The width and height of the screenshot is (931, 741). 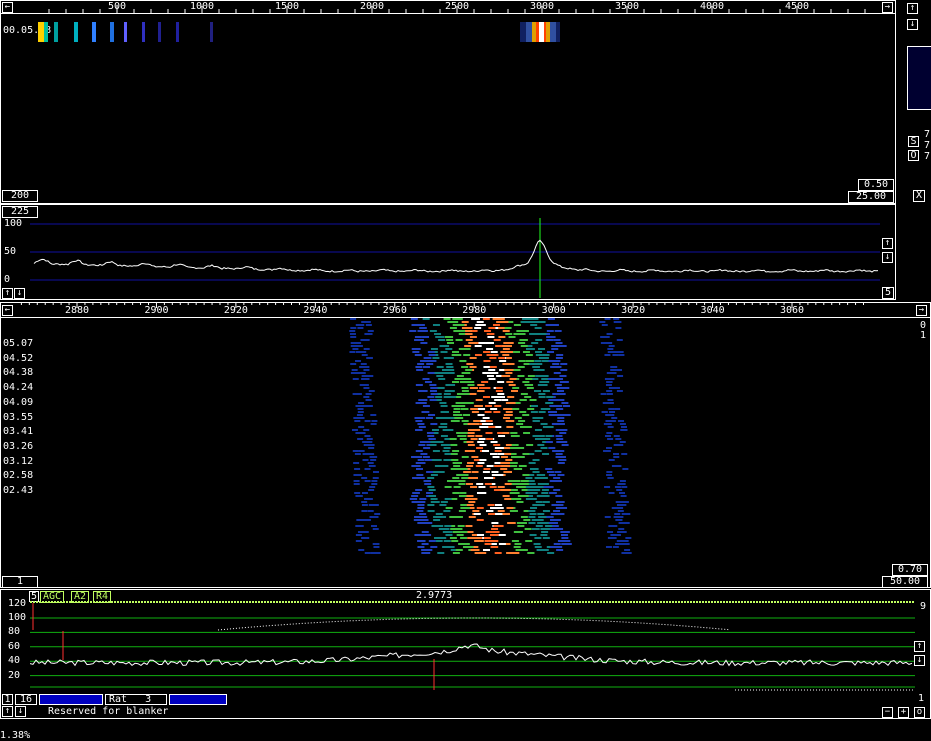 I want to click on rat-value: 3, so click(x=148, y=699).